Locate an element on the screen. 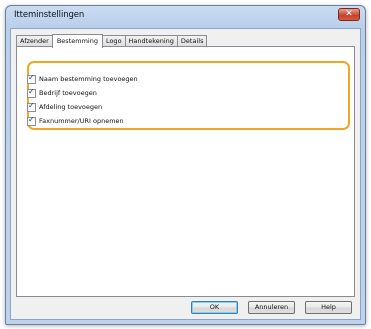 The image size is (371, 329). close-button: ✕ is located at coordinates (349, 14).